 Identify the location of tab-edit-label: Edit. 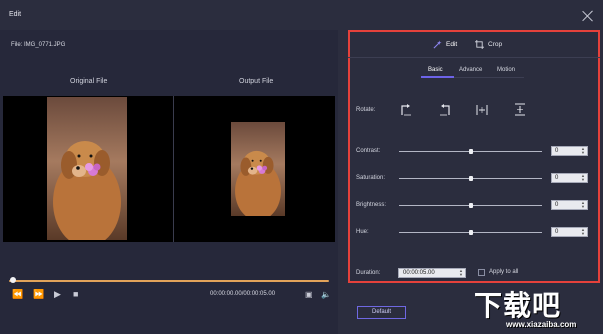
(452, 44).